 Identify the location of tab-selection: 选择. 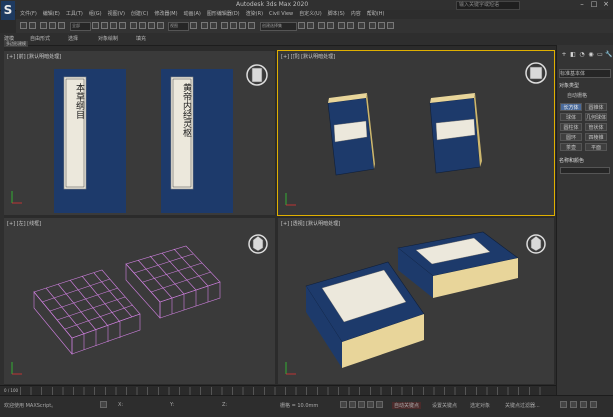
(73, 38).